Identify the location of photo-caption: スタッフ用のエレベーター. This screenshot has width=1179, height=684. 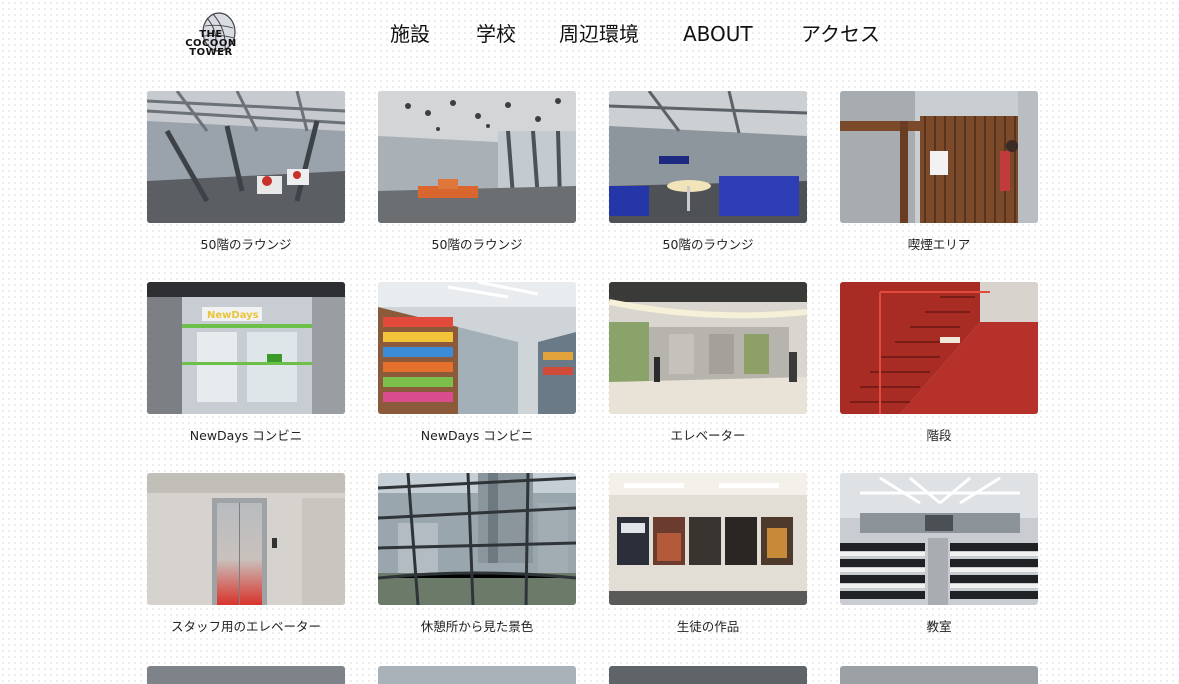
(245, 626).